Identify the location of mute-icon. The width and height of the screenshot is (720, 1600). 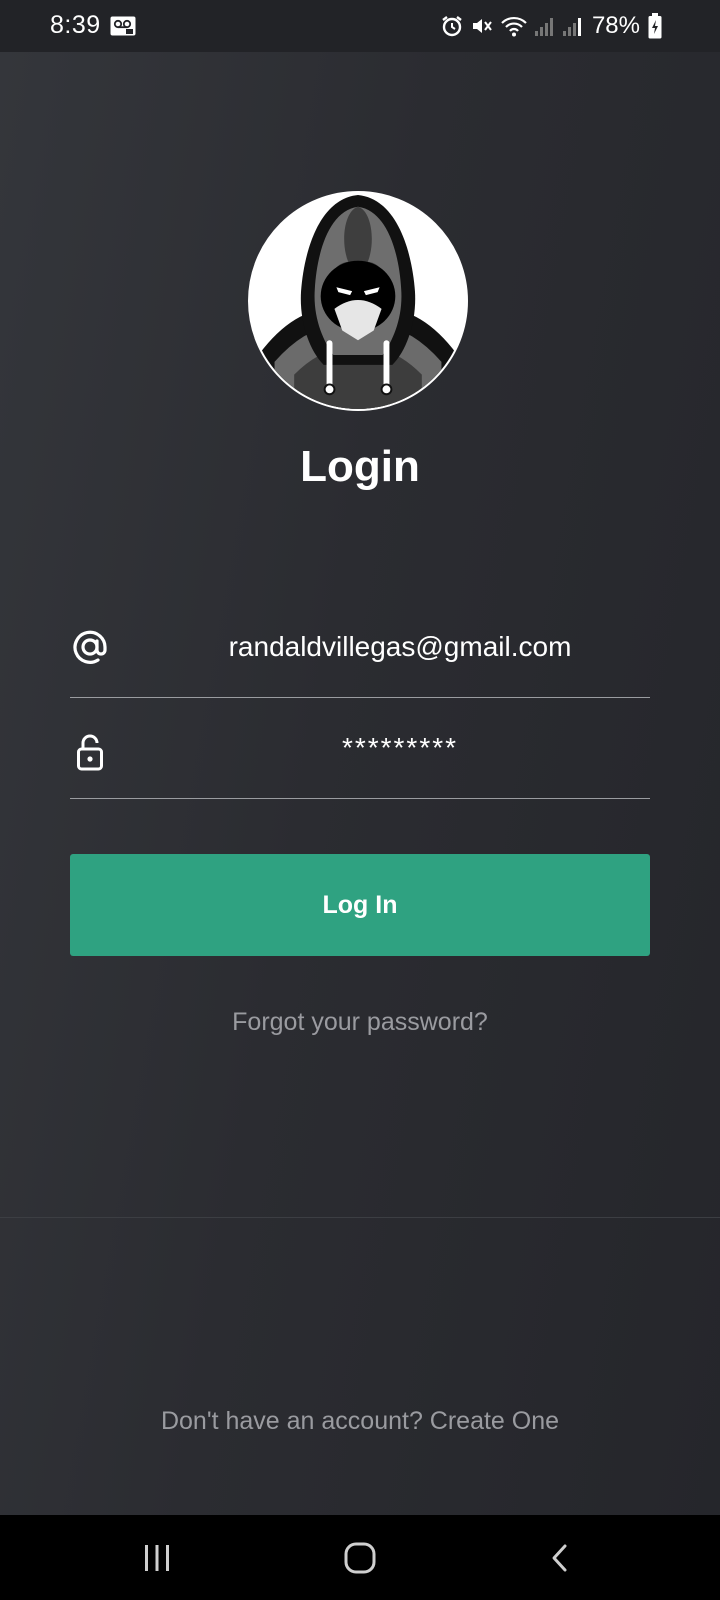
(482, 26).